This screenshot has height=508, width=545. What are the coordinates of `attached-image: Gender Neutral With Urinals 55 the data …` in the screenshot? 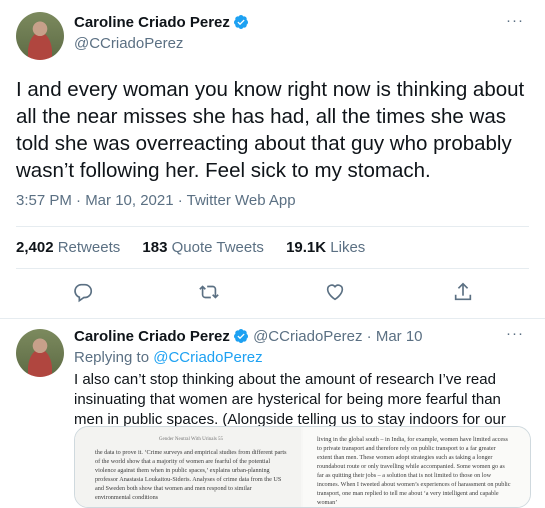 It's located at (302, 467).